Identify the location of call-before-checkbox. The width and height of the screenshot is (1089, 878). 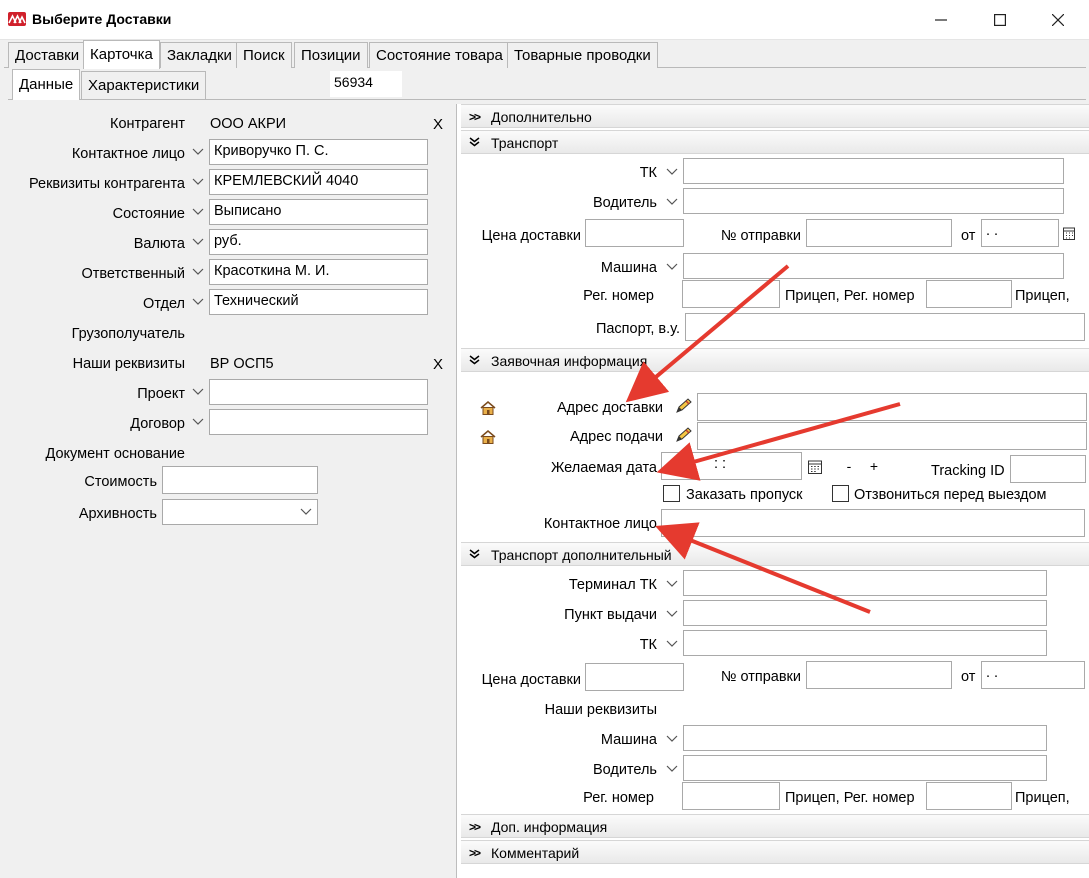
(840, 493).